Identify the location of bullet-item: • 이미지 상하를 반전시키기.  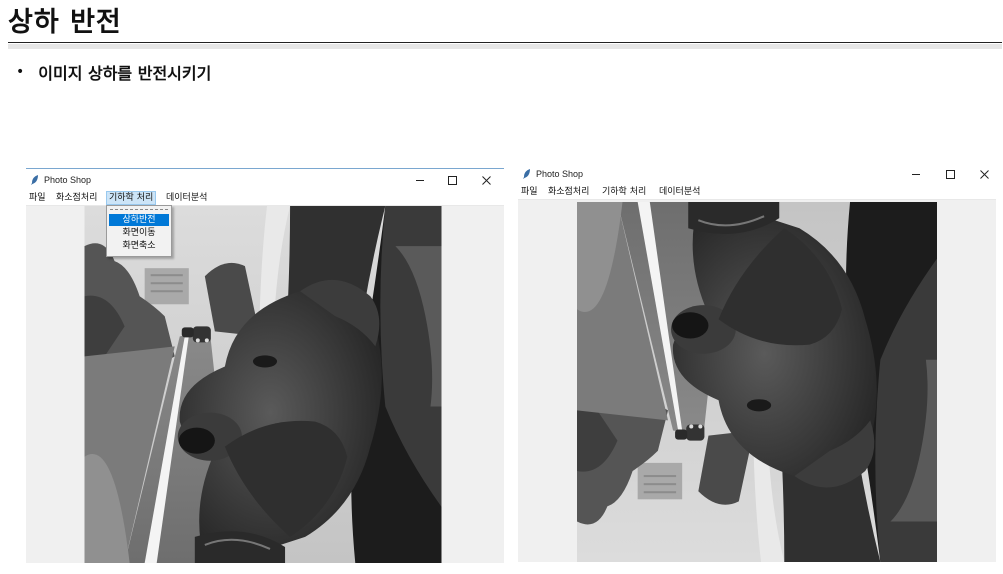
(113, 72).